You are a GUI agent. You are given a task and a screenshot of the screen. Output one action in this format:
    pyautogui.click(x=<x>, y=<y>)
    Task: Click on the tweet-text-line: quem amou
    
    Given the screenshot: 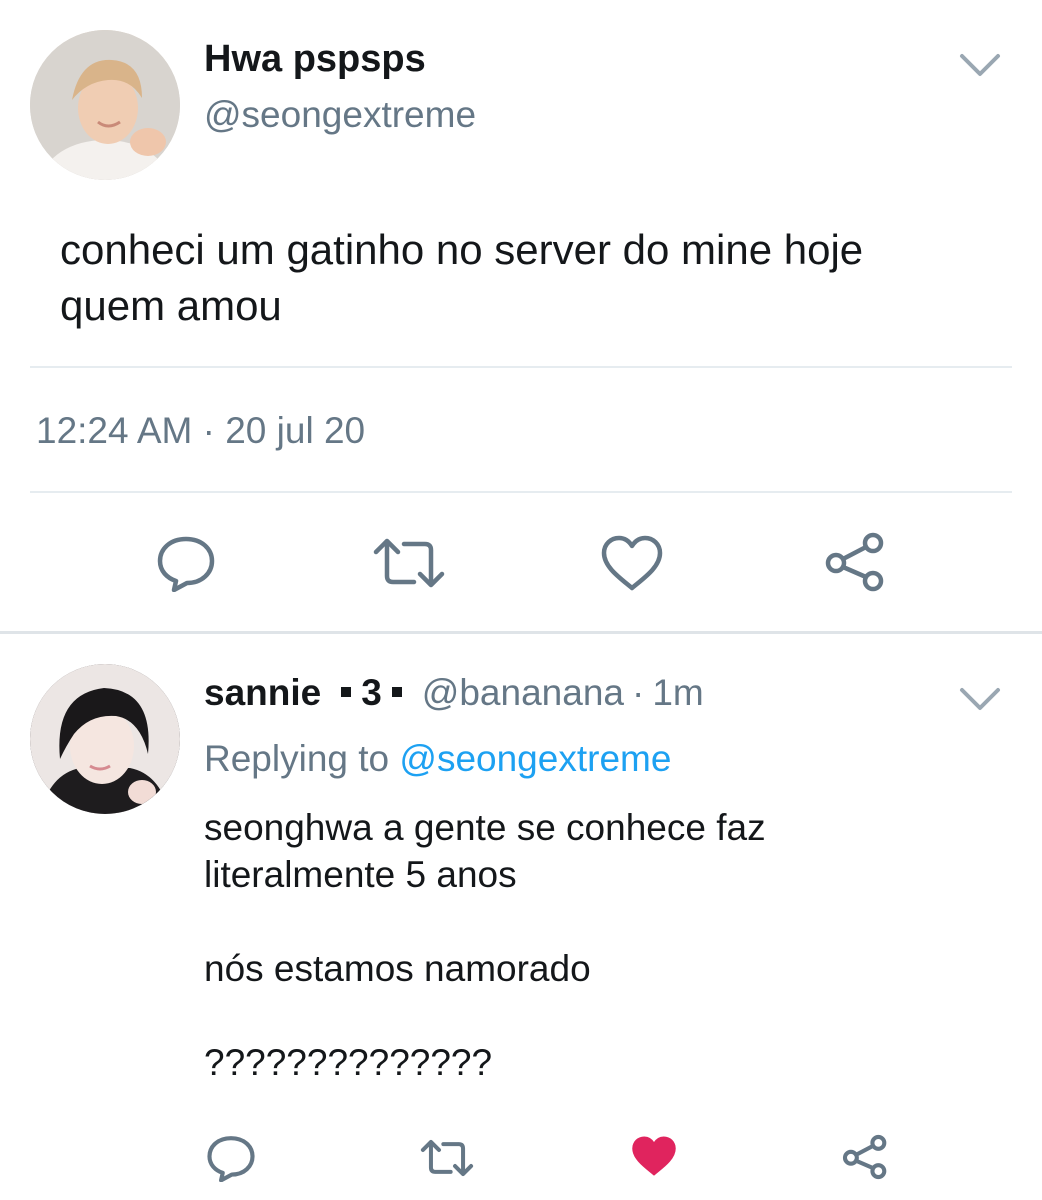 What is the action you would take?
    pyautogui.click(x=171, y=305)
    